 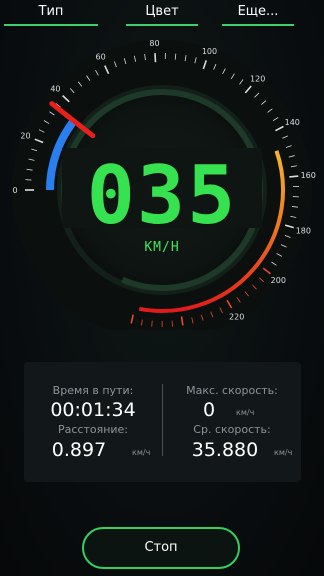 What do you see at coordinates (79, 450) in the screenshot?
I see `distance-value: 0.897` at bounding box center [79, 450].